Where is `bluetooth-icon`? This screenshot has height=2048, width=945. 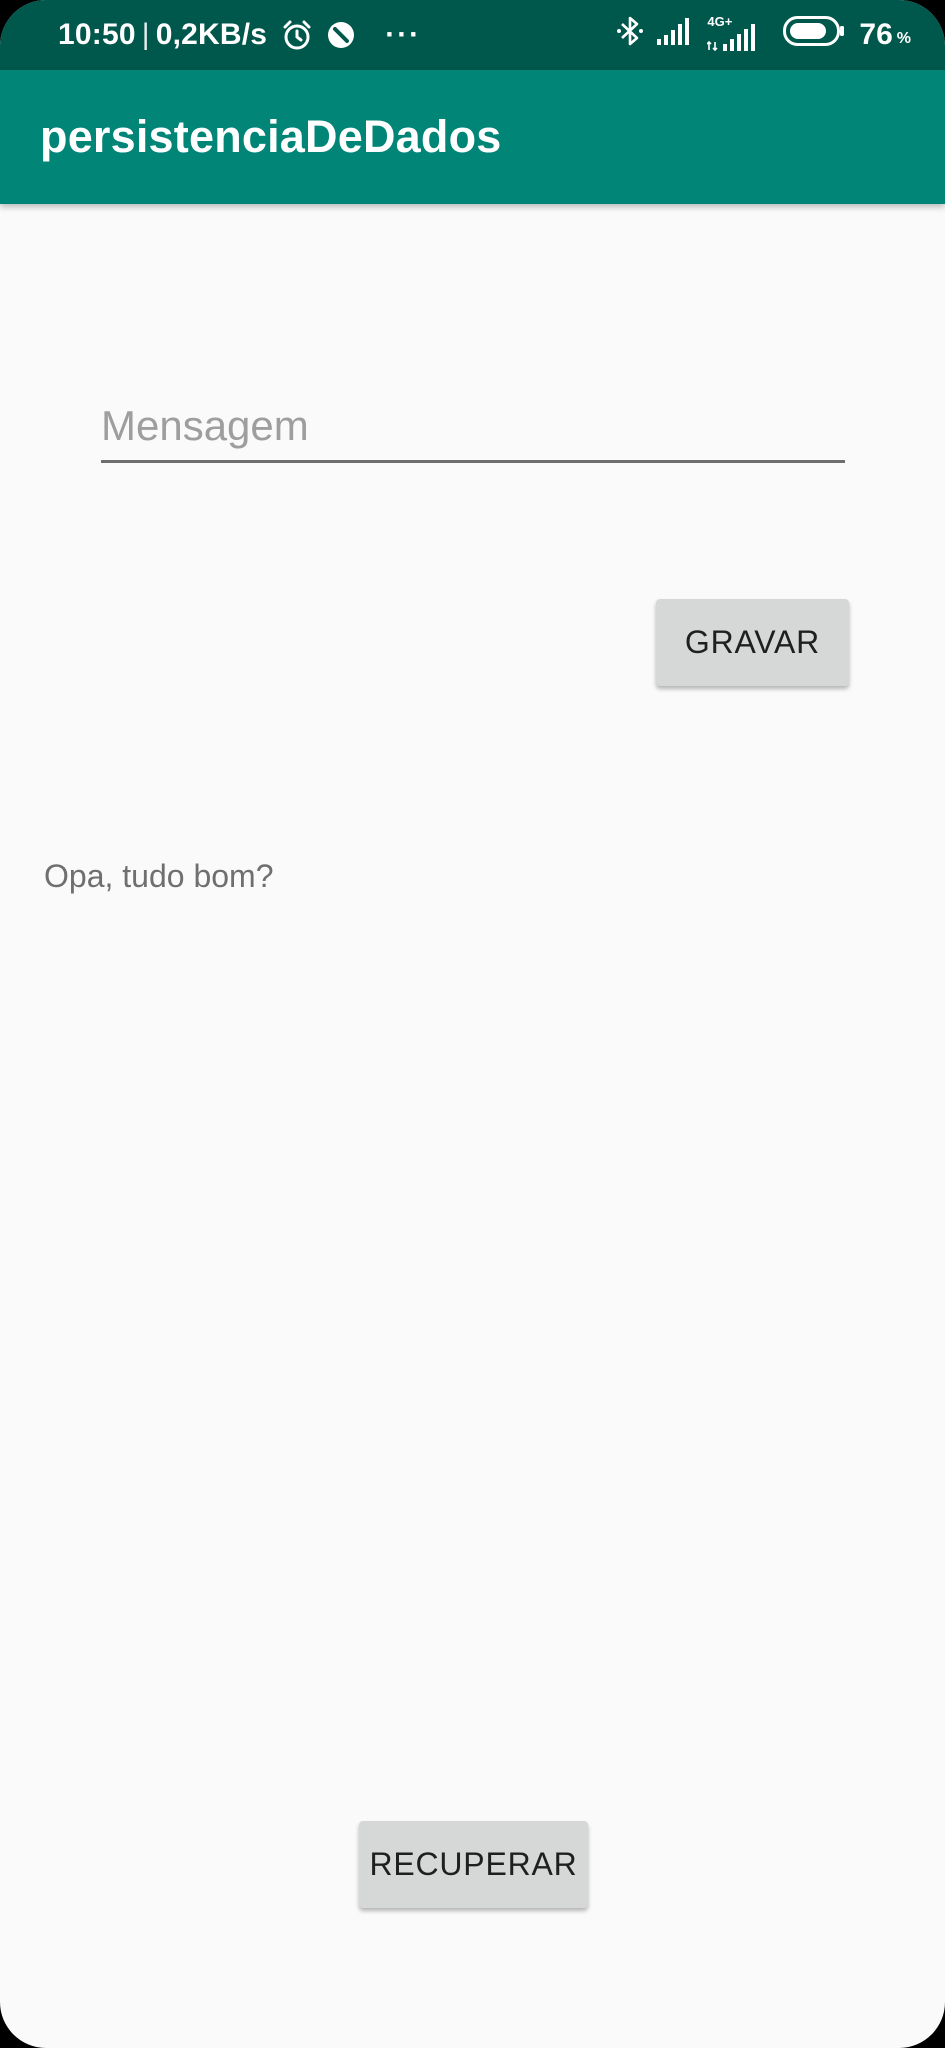
bluetooth-icon is located at coordinates (630, 35).